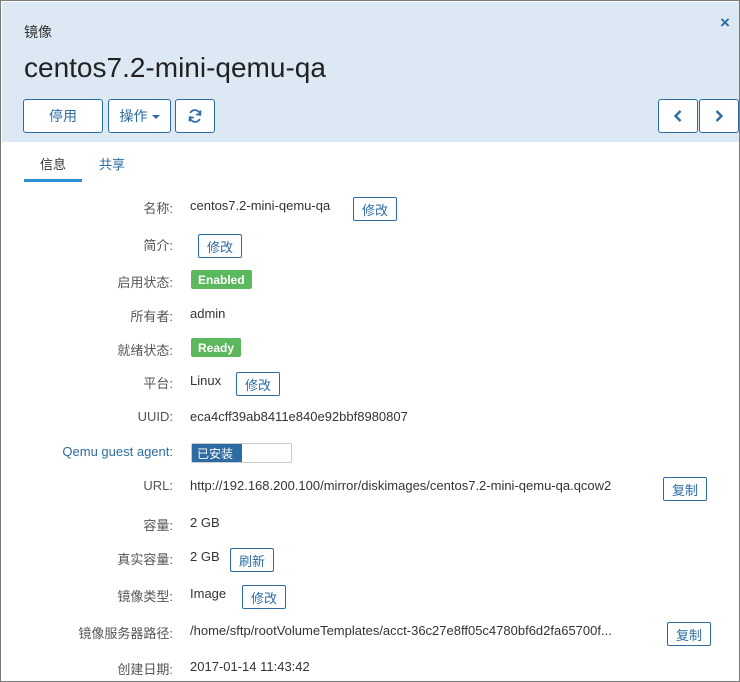  I want to click on disable-button: 停用, so click(63, 116).